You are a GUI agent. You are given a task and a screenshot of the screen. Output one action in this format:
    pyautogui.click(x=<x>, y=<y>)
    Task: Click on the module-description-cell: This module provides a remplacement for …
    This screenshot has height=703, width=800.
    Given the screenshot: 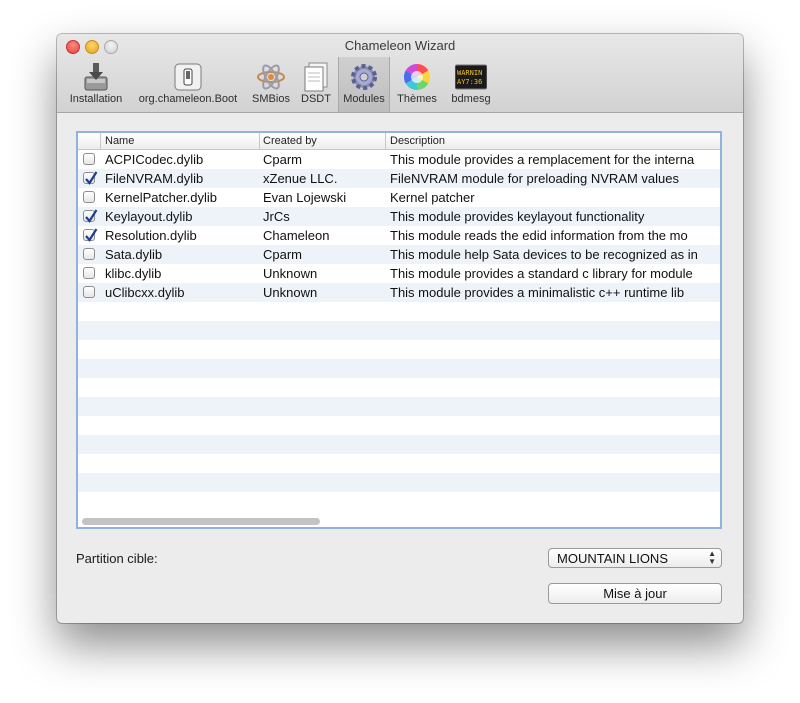 What is the action you would take?
    pyautogui.click(x=542, y=159)
    